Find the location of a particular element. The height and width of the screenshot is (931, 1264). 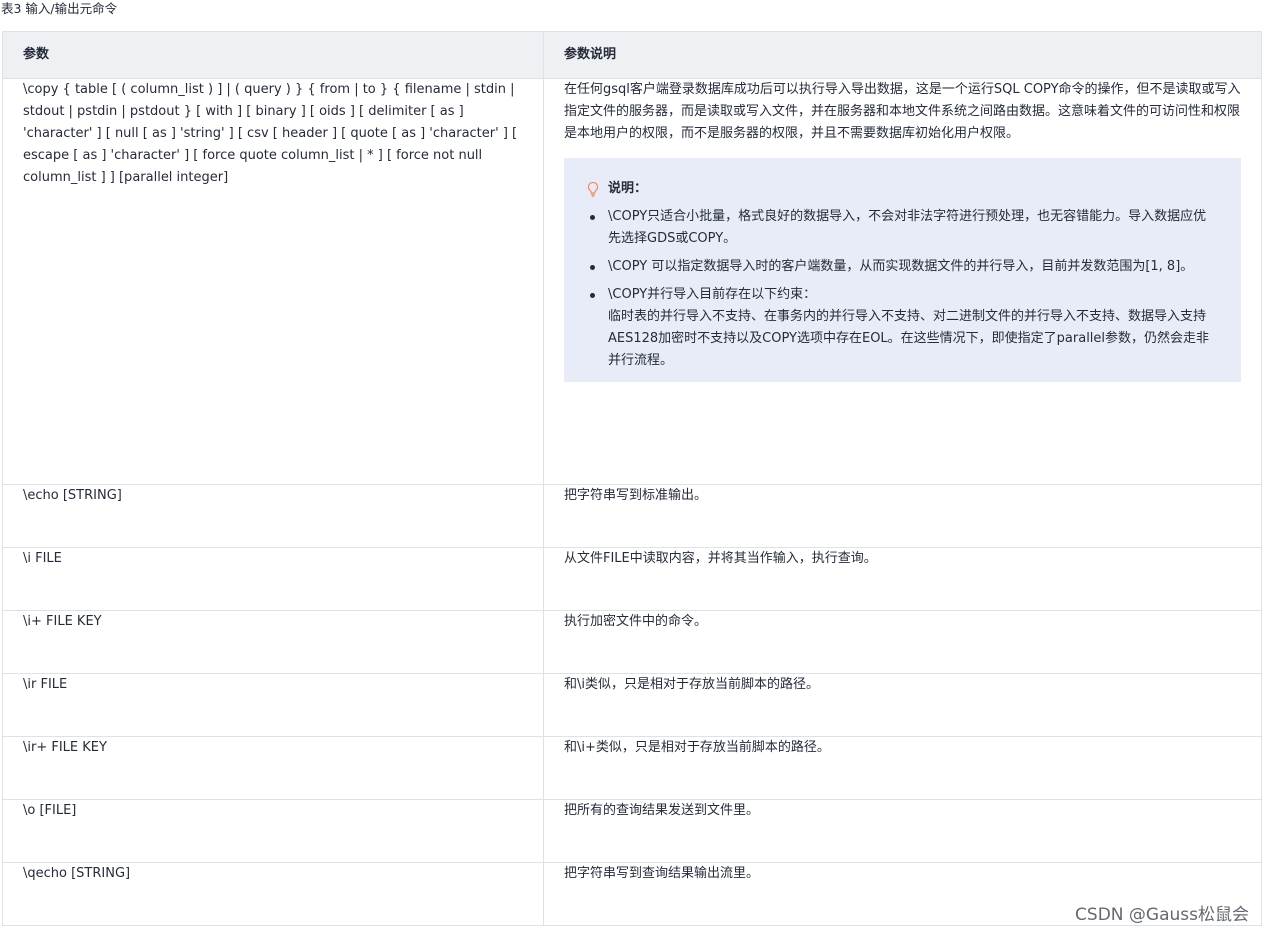

param-cell: \ir+ FILE KEY is located at coordinates (273, 768).